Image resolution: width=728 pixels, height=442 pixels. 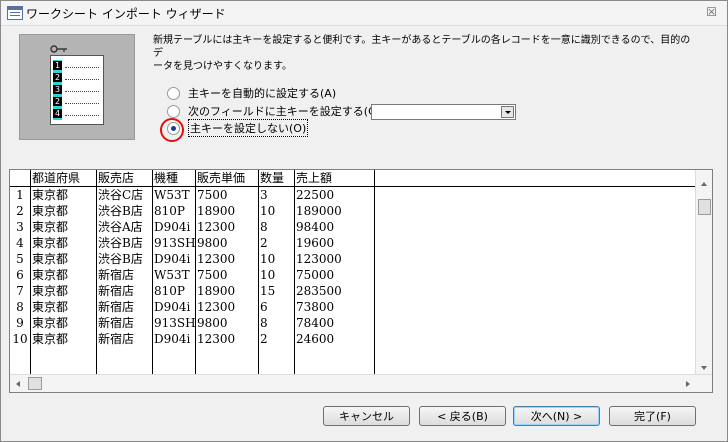 What do you see at coordinates (20, 211) in the screenshot?
I see `row-number: 2` at bounding box center [20, 211].